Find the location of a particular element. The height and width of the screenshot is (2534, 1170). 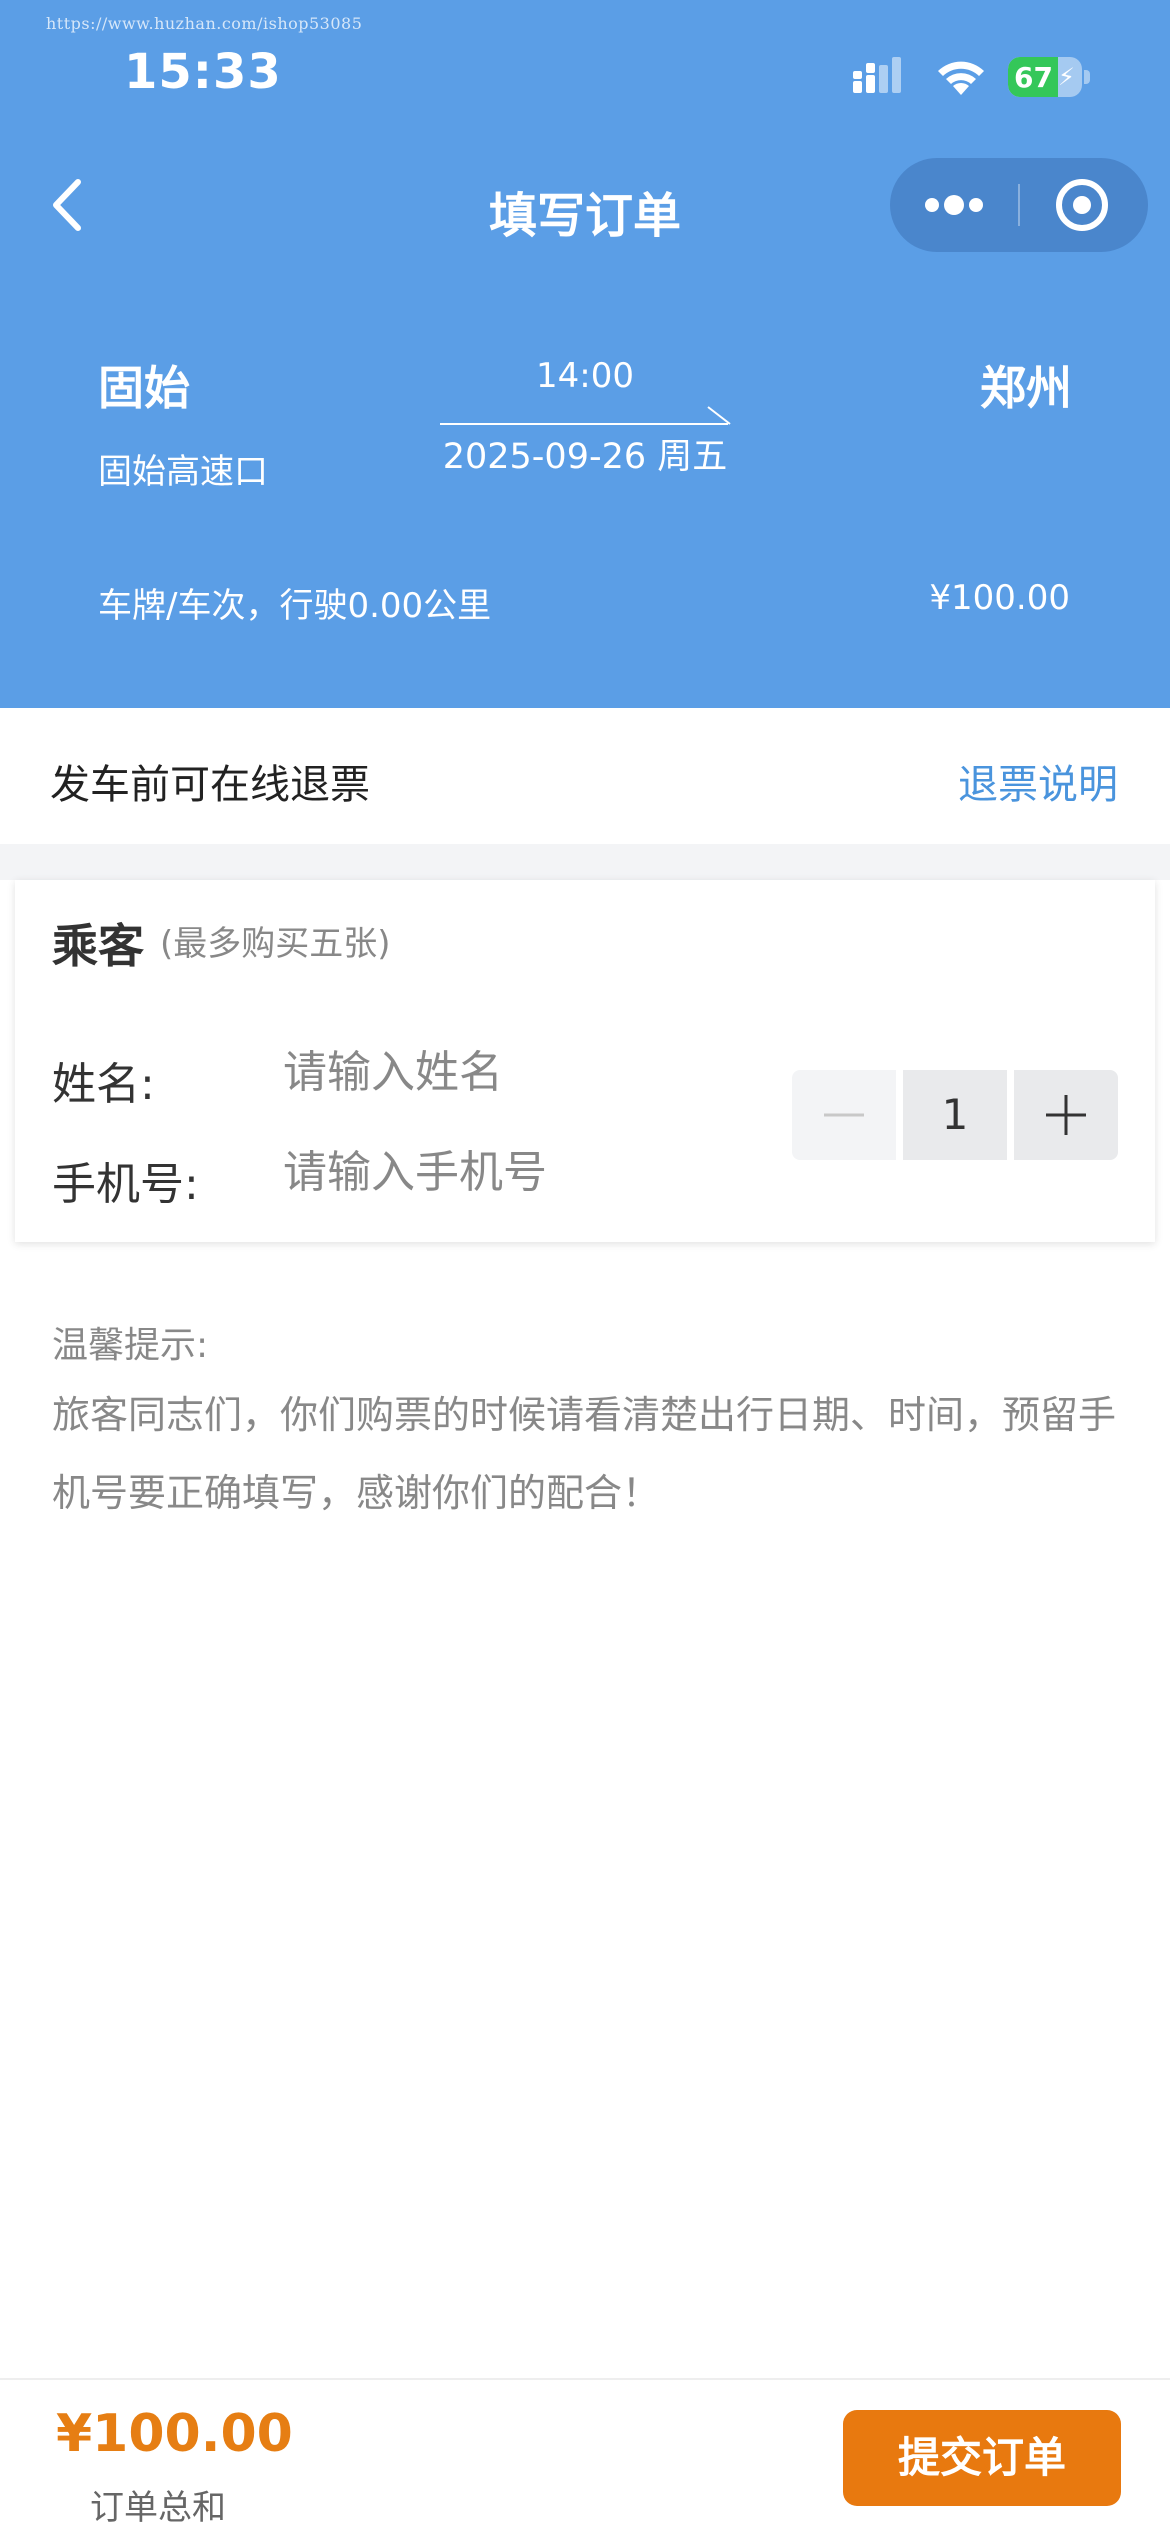

close-mini-program-button is located at coordinates (1084, 205).